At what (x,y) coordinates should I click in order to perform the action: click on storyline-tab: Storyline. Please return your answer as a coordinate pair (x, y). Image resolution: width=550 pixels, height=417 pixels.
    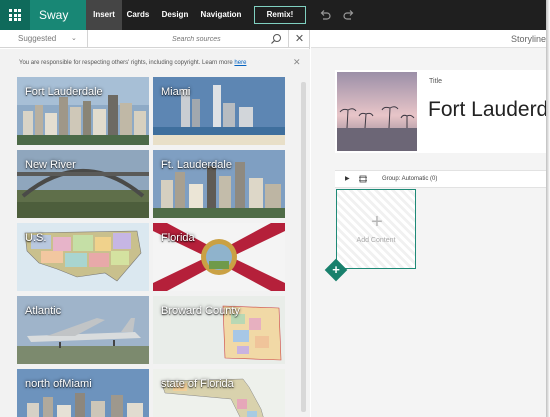
    Looking at the image, I should click on (528, 39).